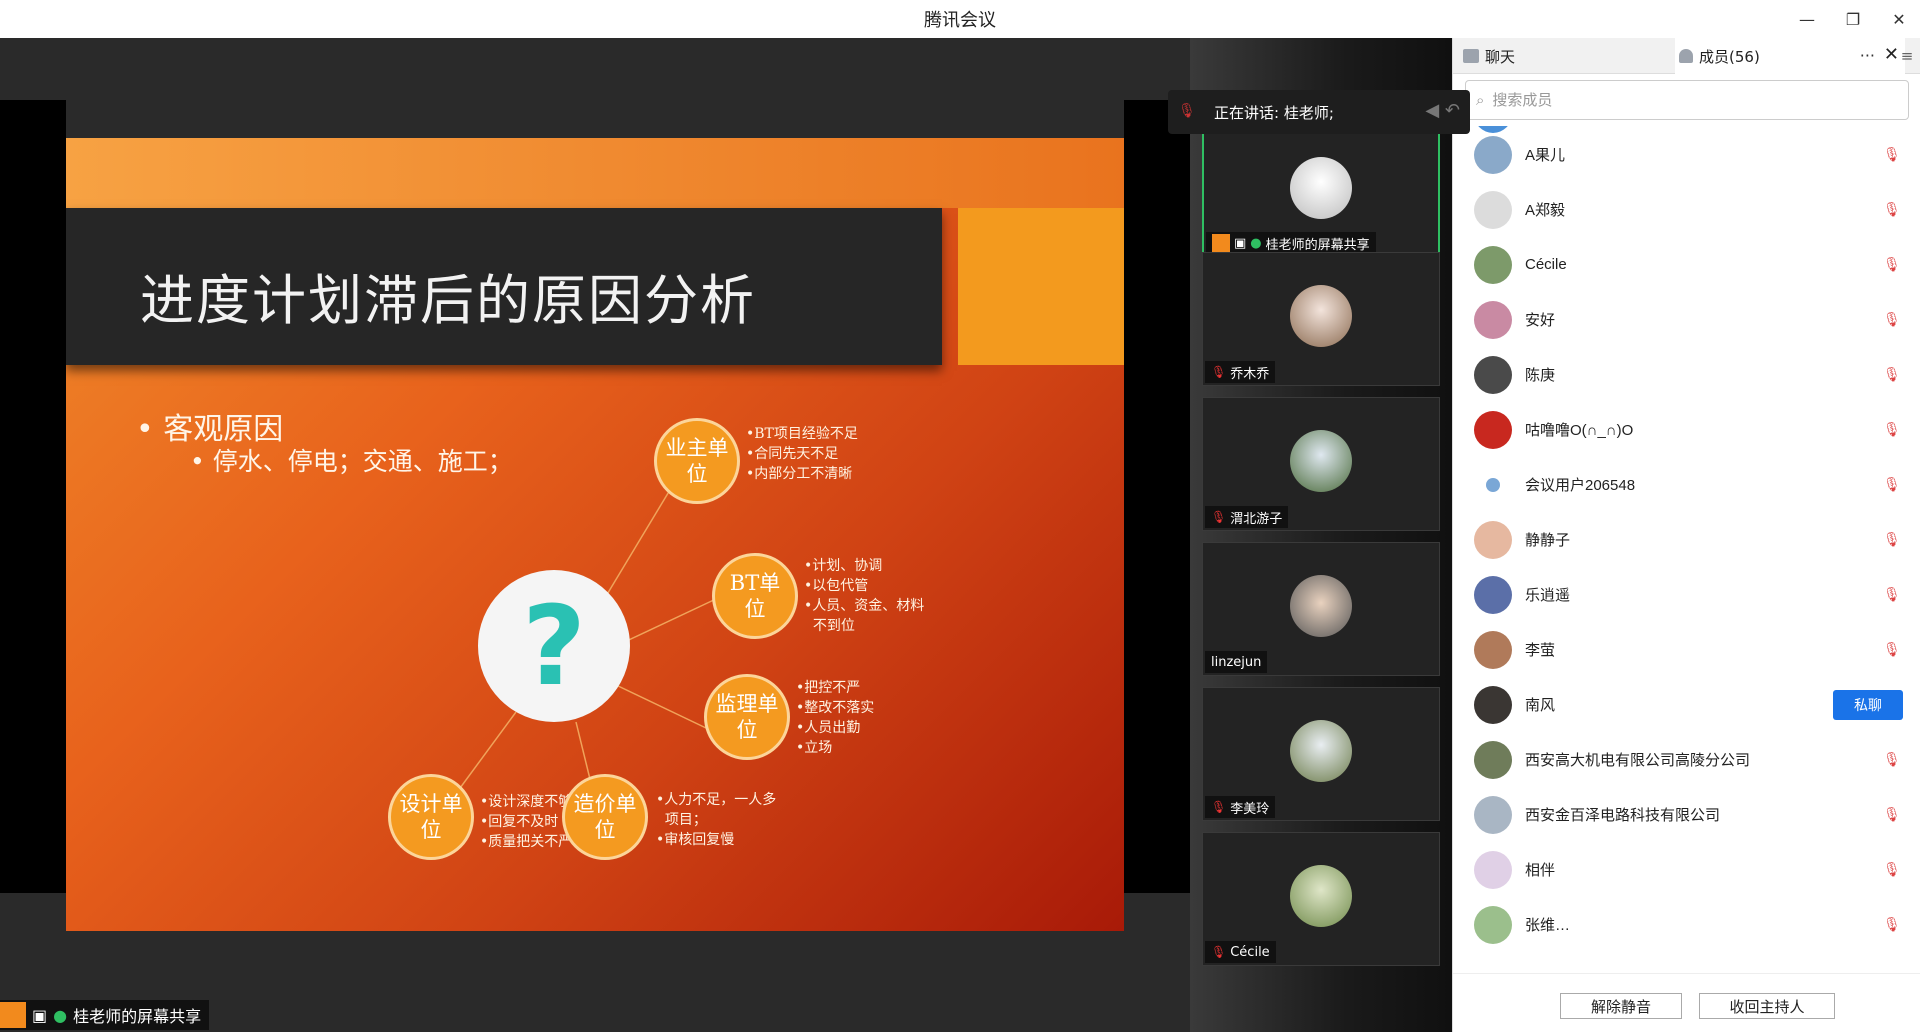 This screenshot has height=1032, width=1920. Describe the element at coordinates (1566, 56) in the screenshot. I see `tab-chat: 聊天` at that location.